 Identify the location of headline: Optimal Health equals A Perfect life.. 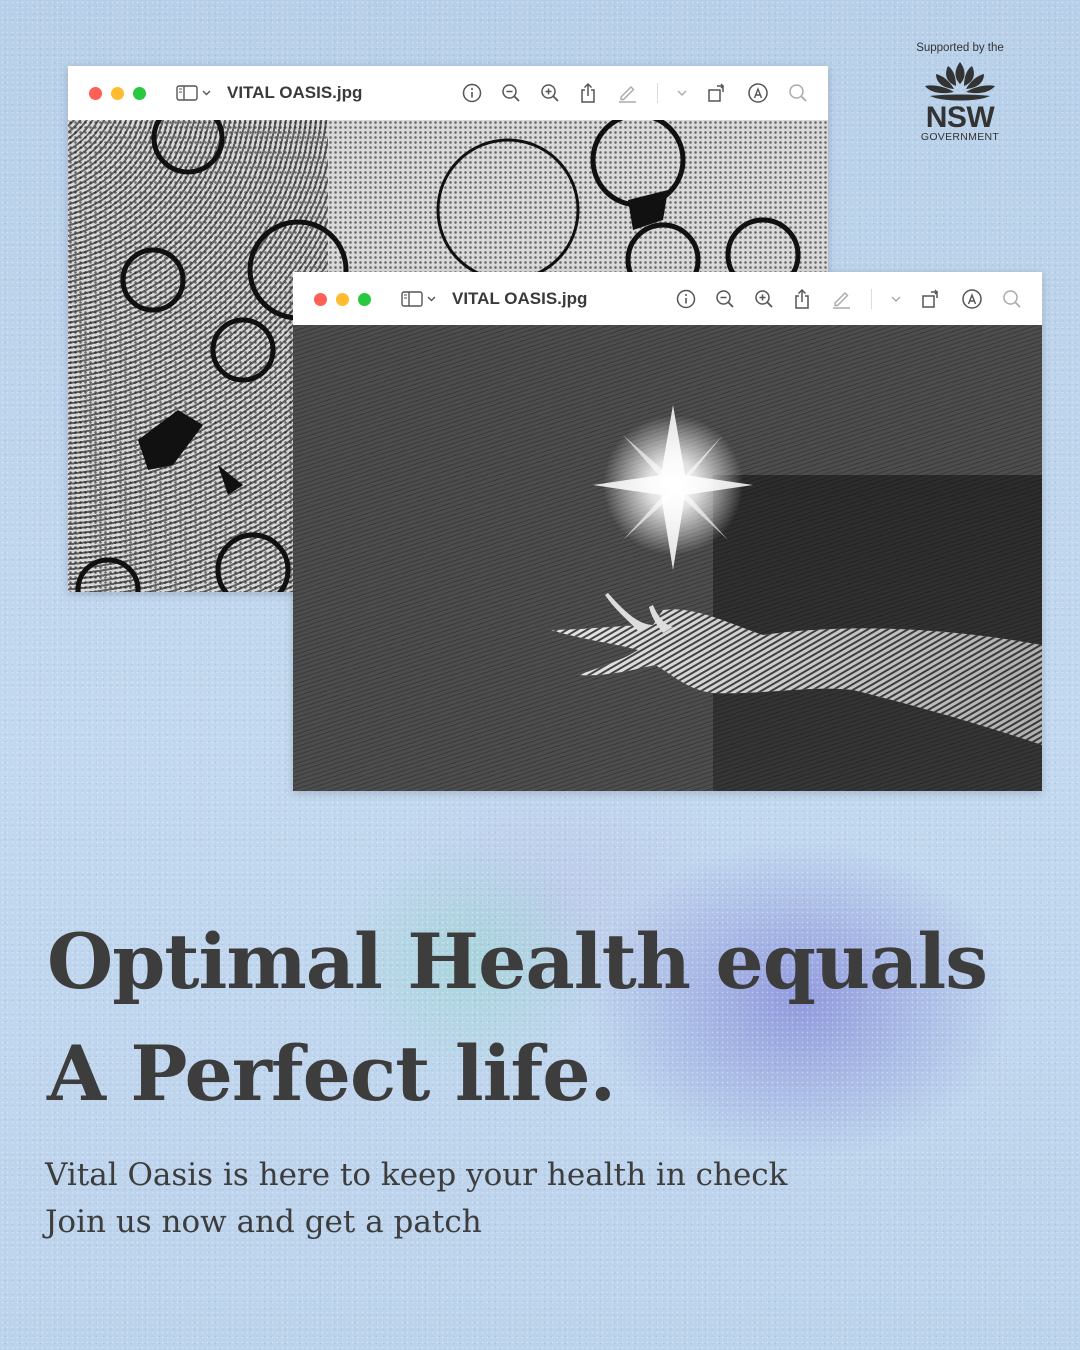
(517, 1018).